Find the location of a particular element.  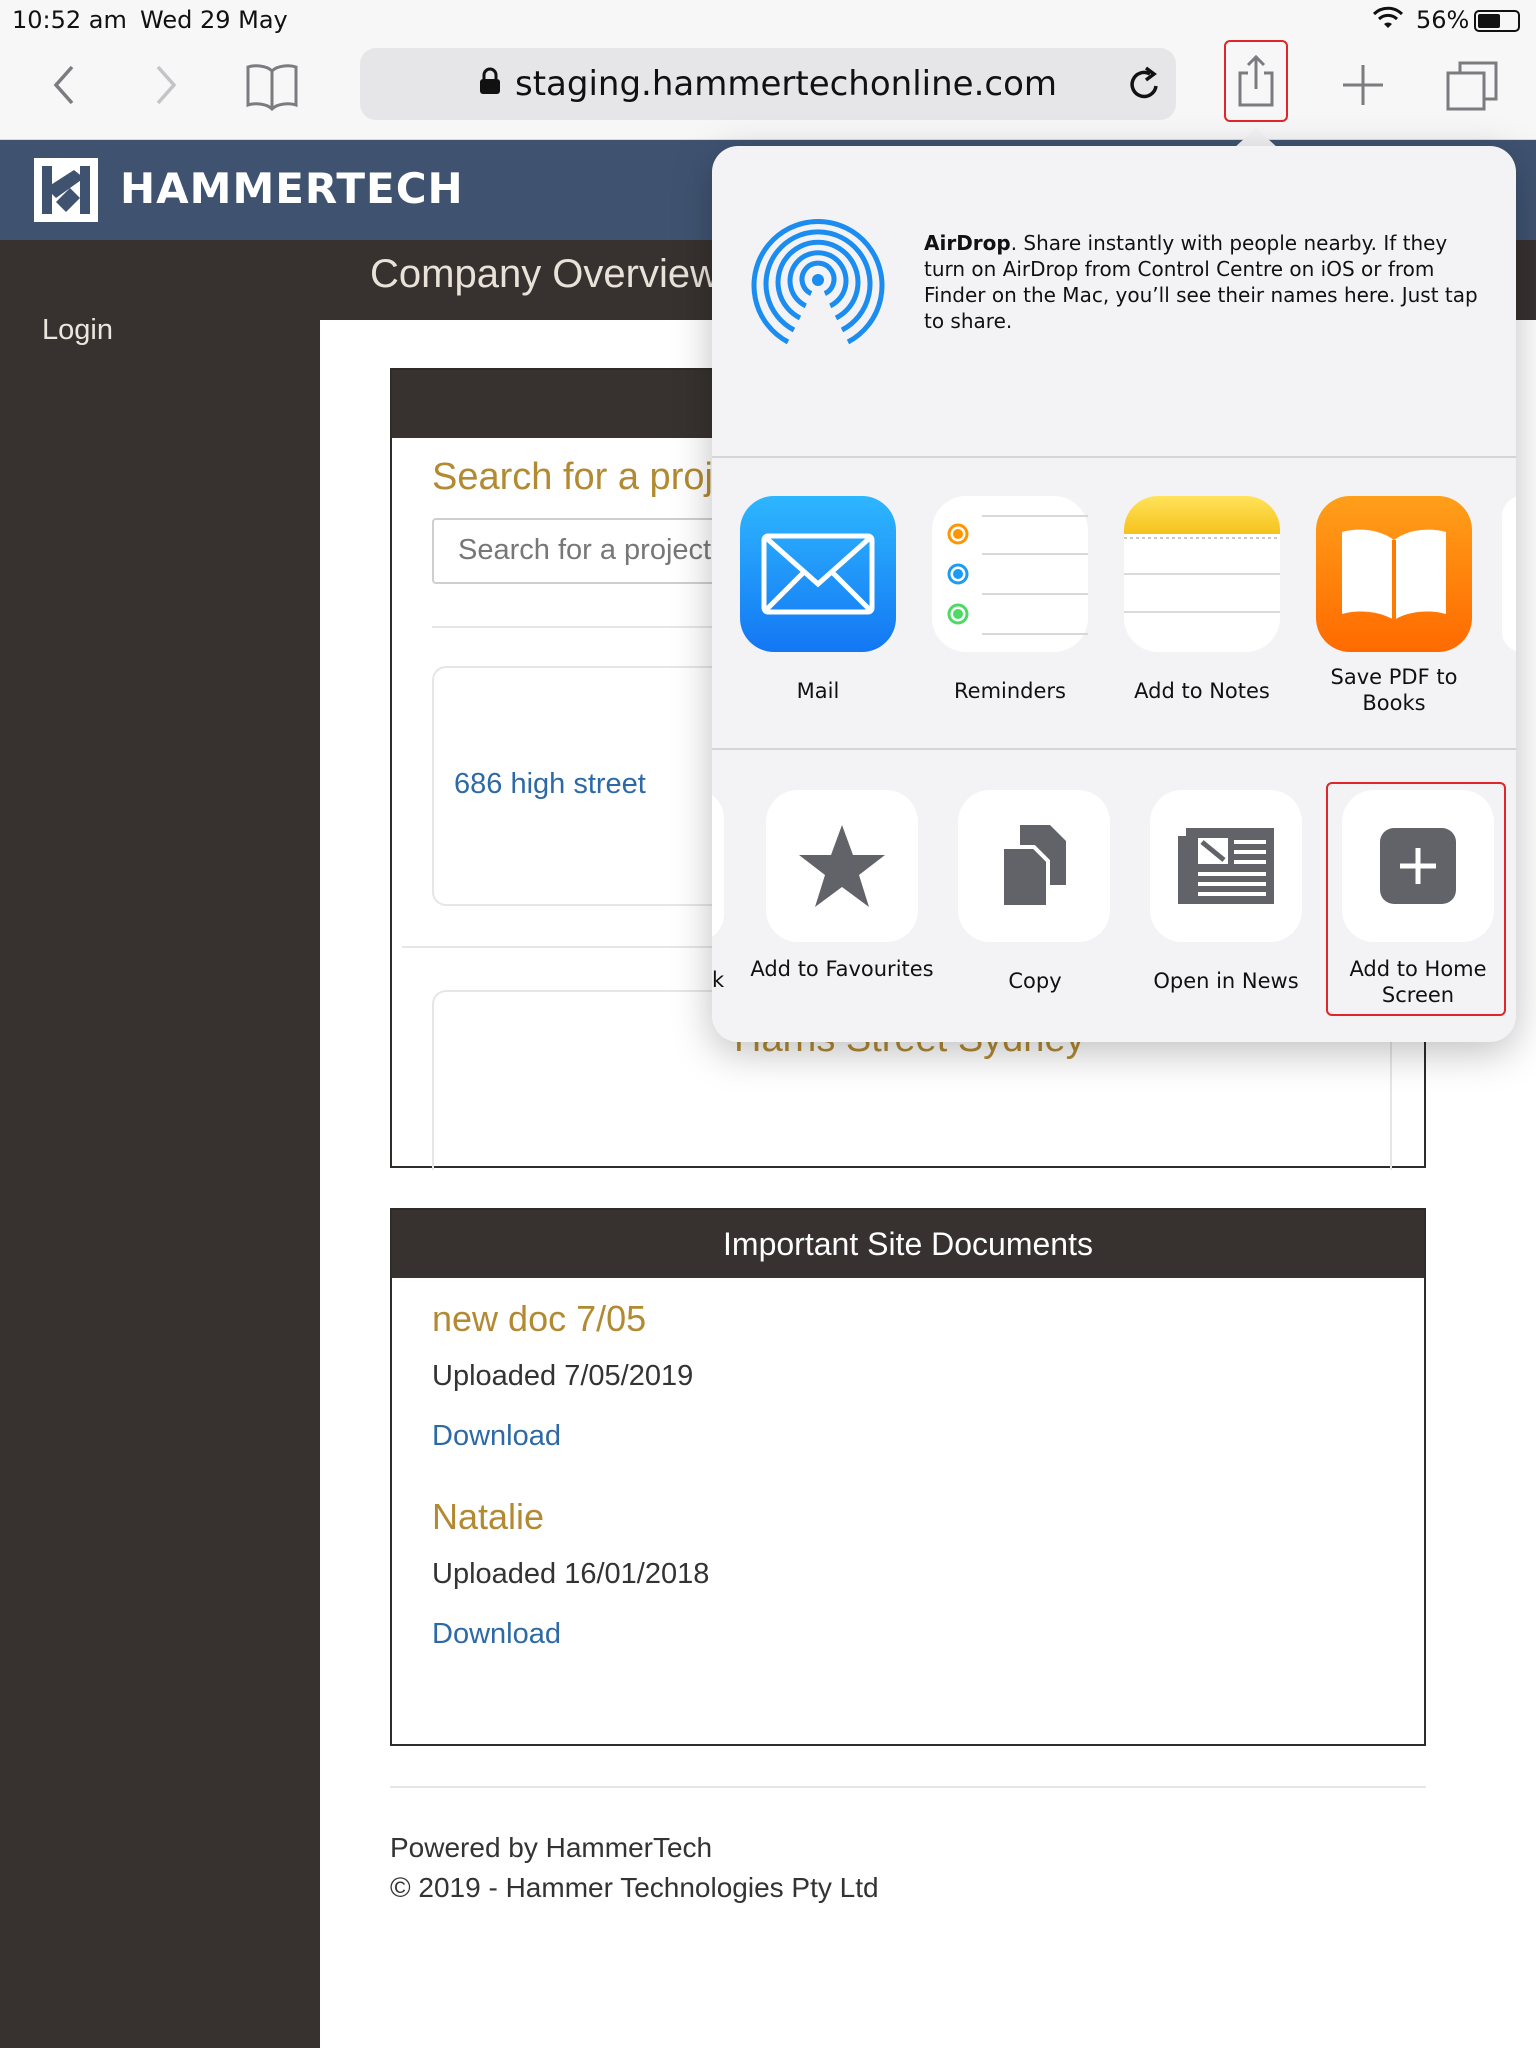

battery-icon is located at coordinates (1497, 21).